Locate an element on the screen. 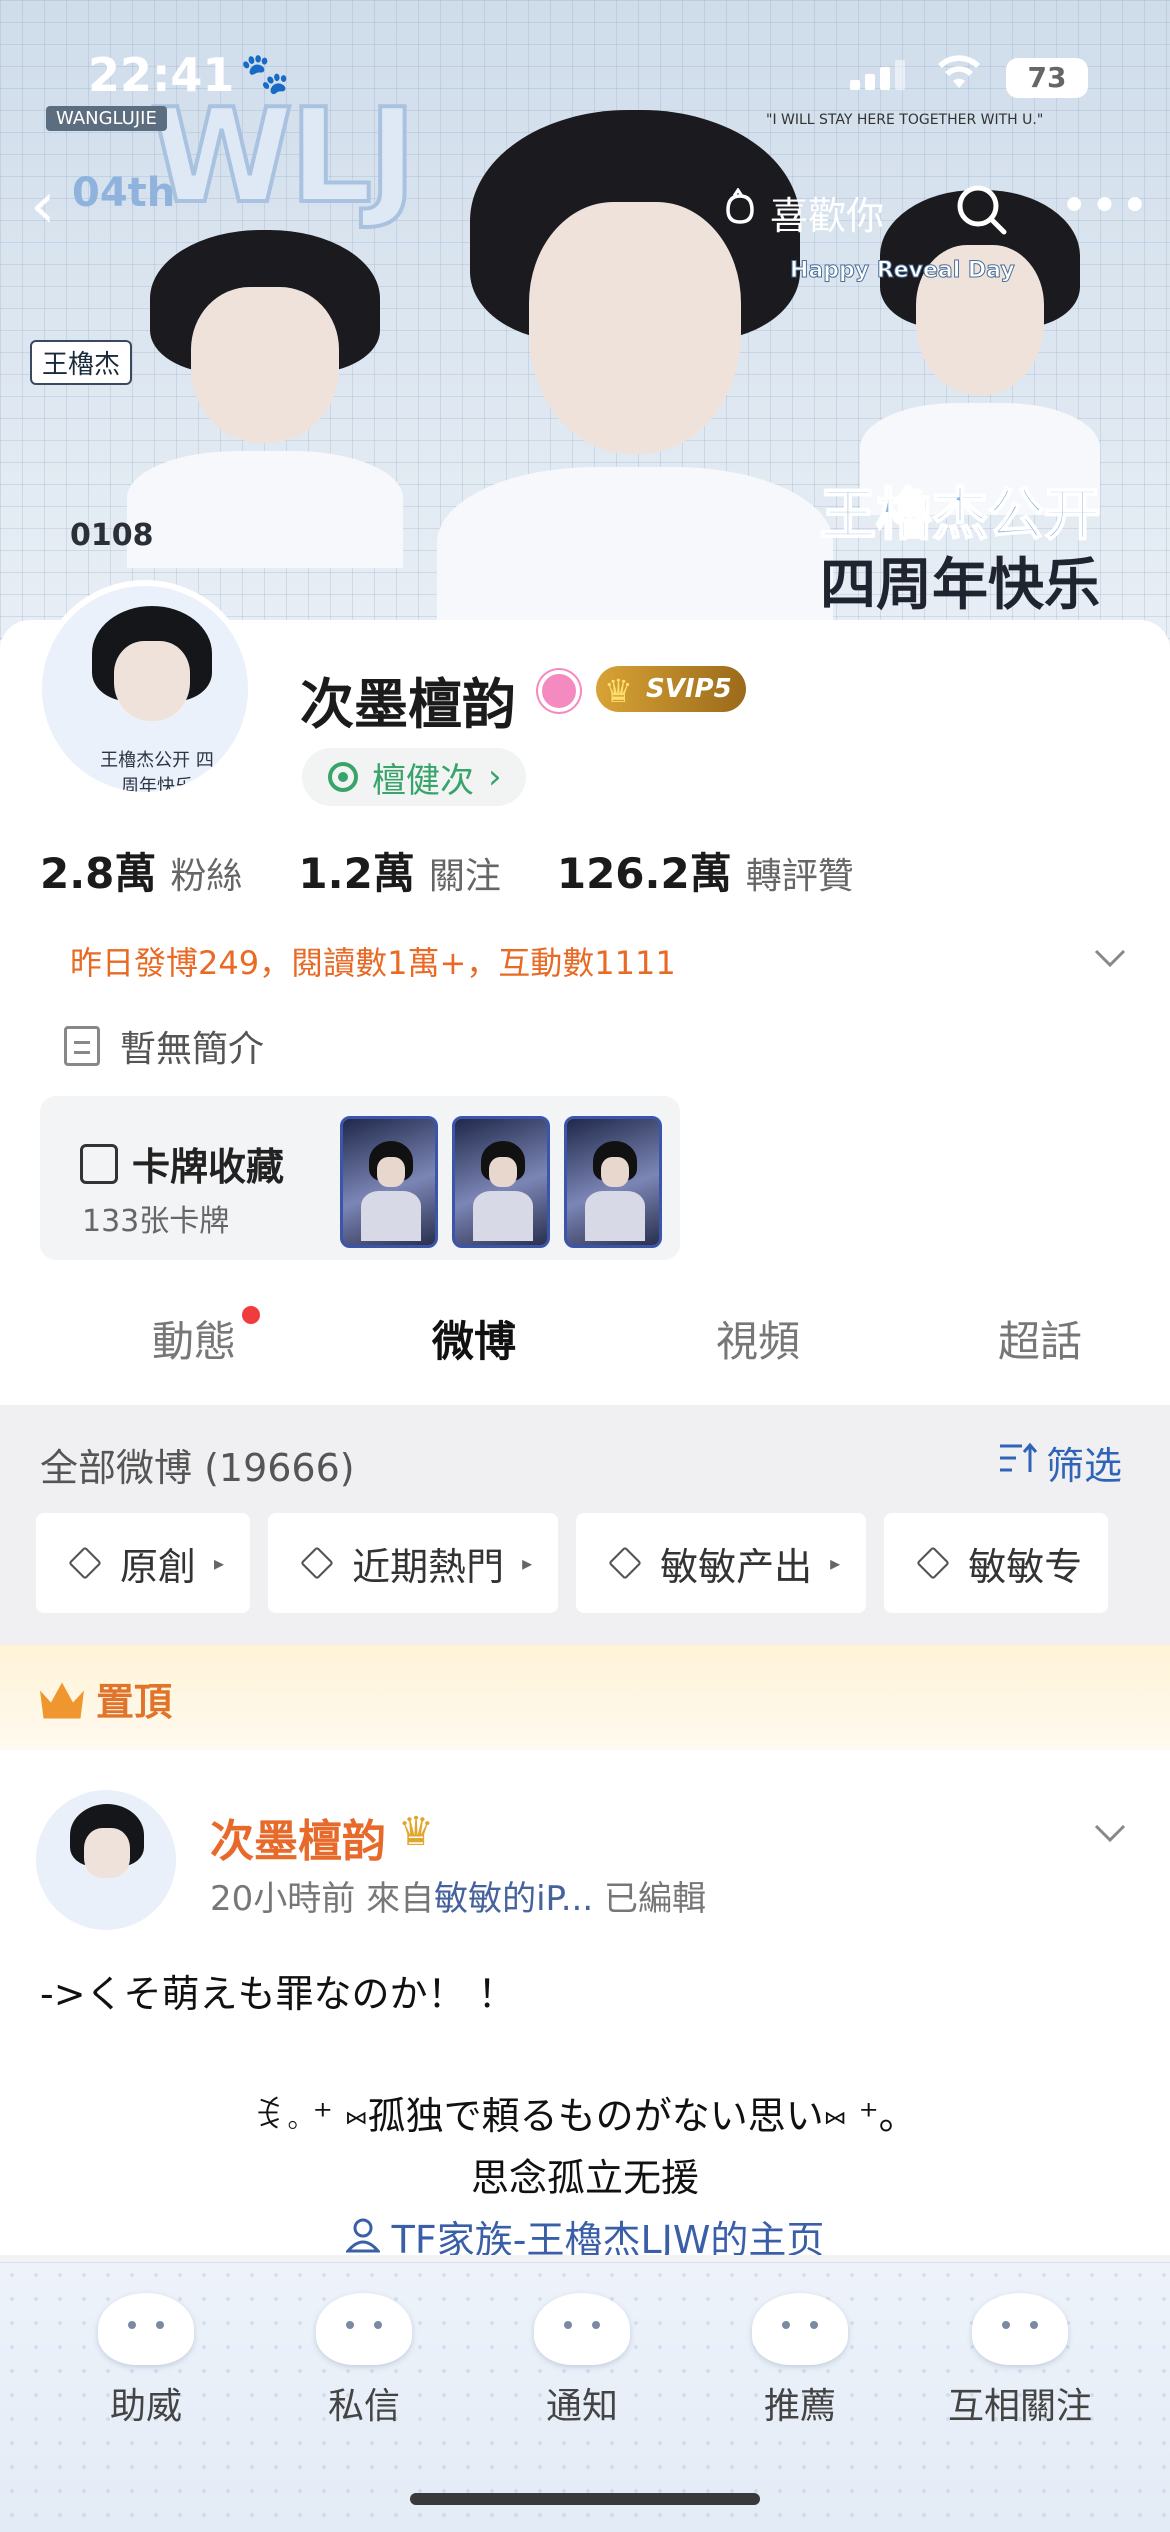 Image resolution: width=1170 pixels, height=2532 pixels. card-collection-title-row: 卡牌收藏 is located at coordinates (182, 1163).